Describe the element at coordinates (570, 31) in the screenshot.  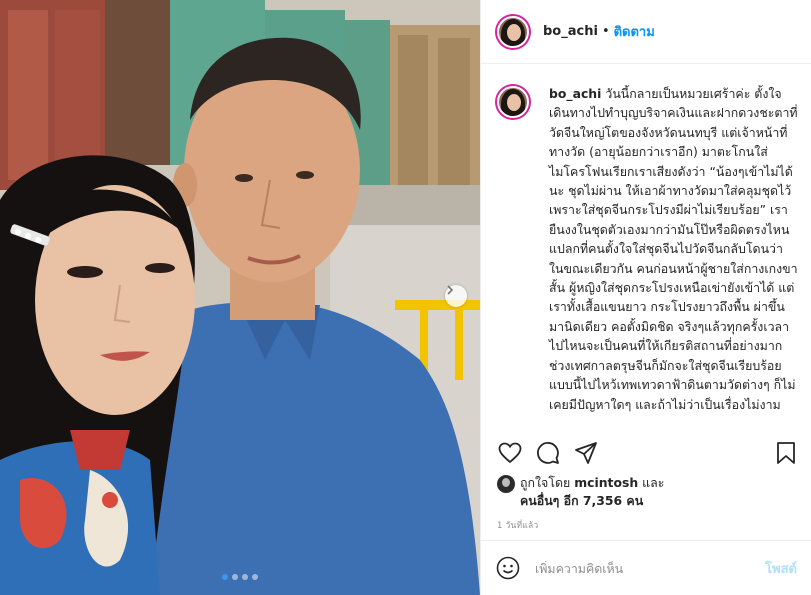
I see `header-username: bo_achi` at that location.